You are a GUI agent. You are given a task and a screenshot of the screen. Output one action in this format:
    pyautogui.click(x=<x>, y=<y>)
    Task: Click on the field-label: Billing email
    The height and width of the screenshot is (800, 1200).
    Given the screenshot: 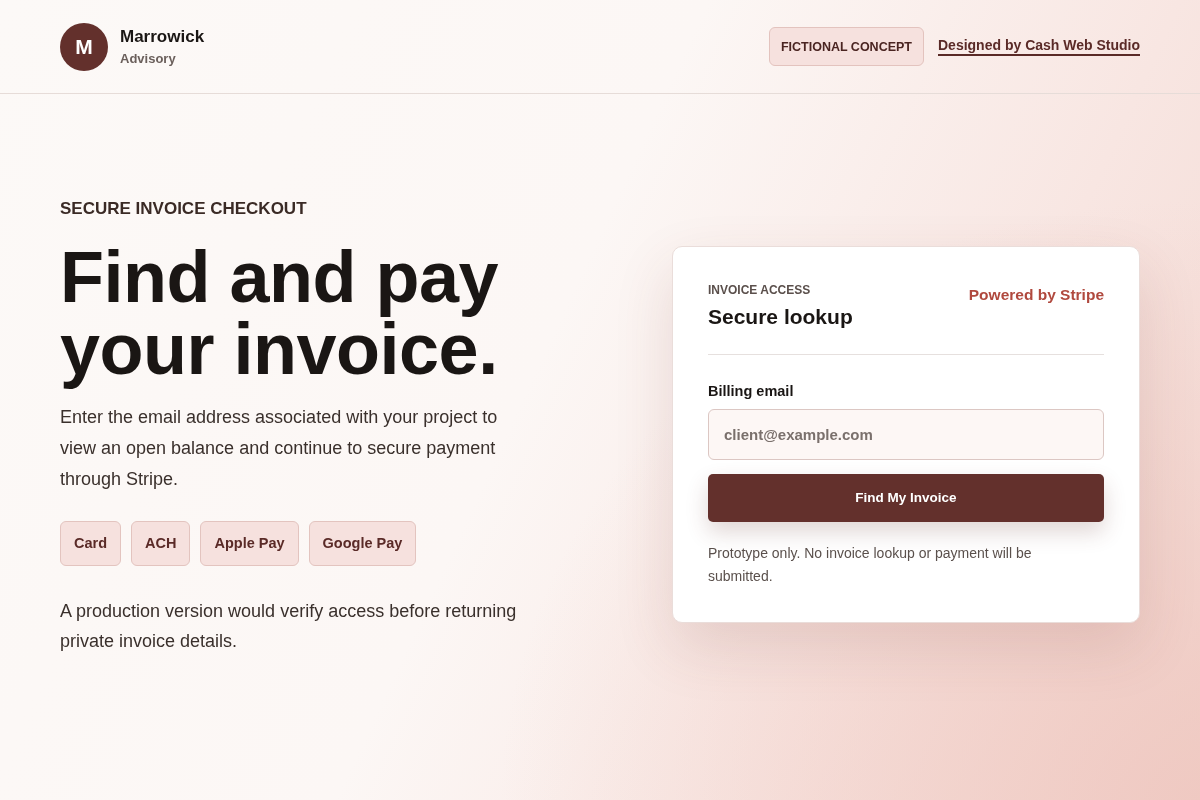 What is the action you would take?
    pyautogui.click(x=751, y=390)
    